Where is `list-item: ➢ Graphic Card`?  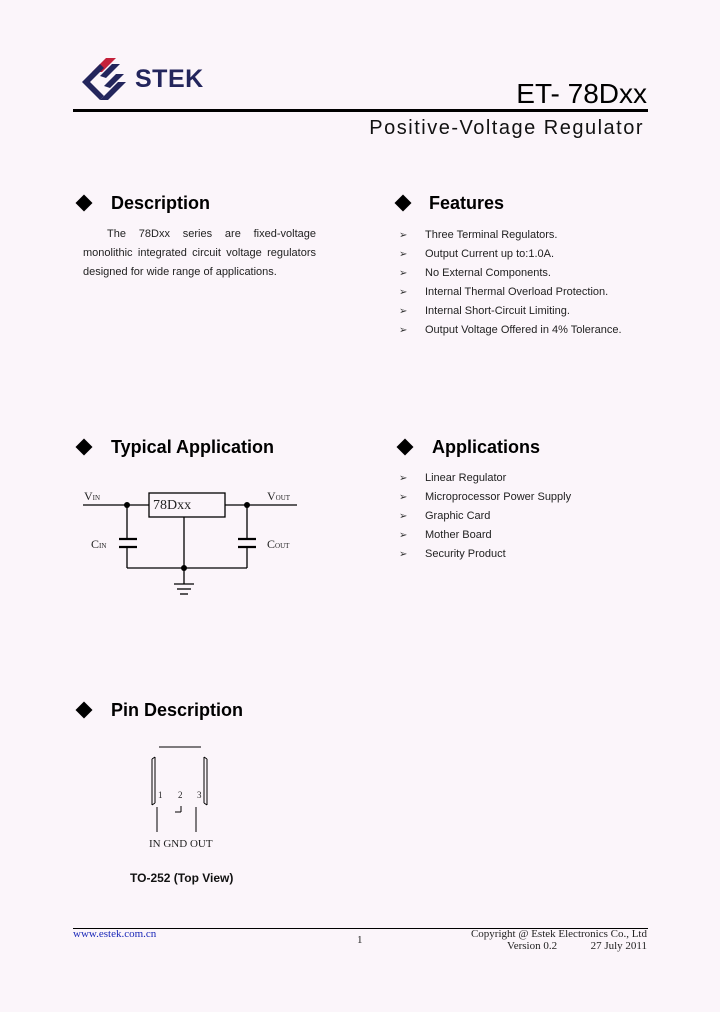 list-item: ➢ Graphic Card is located at coordinates (529, 516).